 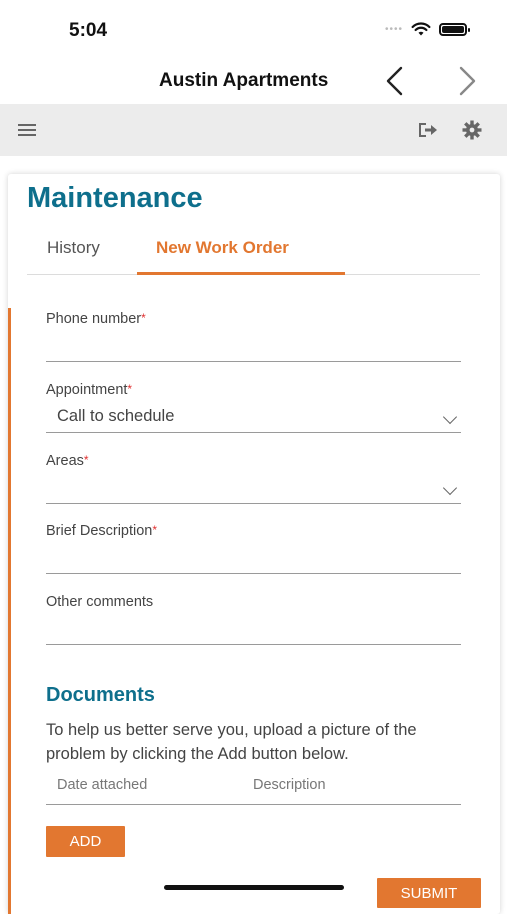 I want to click on documents-title: Documents, so click(x=100, y=695).